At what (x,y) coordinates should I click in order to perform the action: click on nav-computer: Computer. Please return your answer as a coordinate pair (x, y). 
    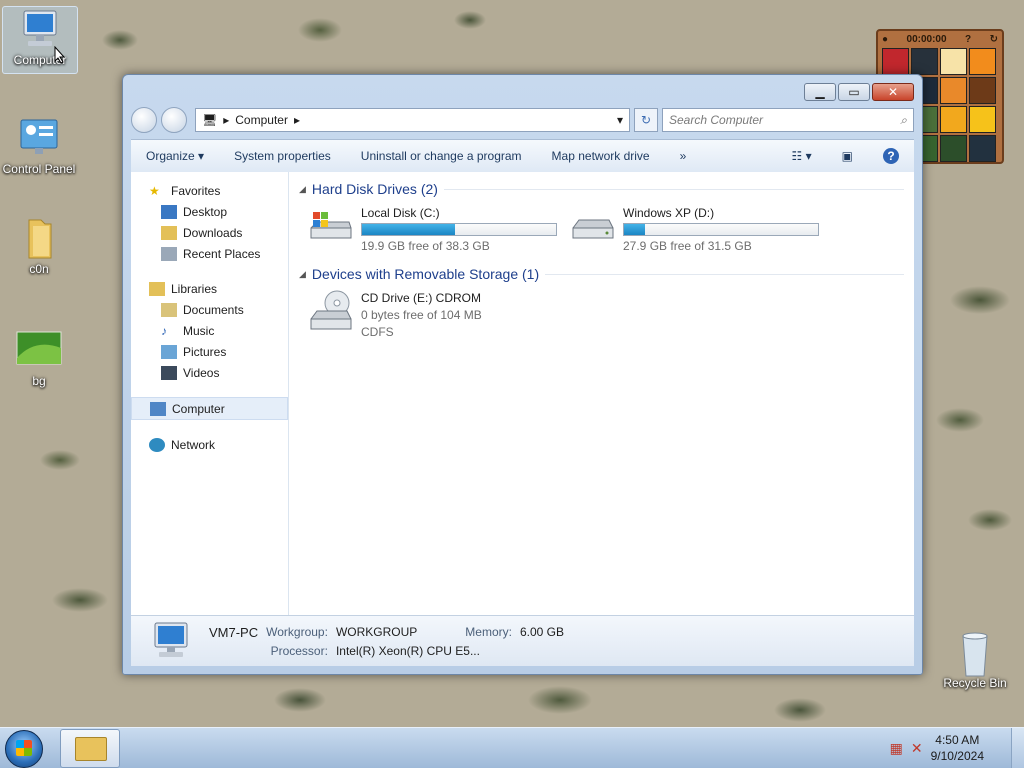
    Looking at the image, I should click on (209, 408).